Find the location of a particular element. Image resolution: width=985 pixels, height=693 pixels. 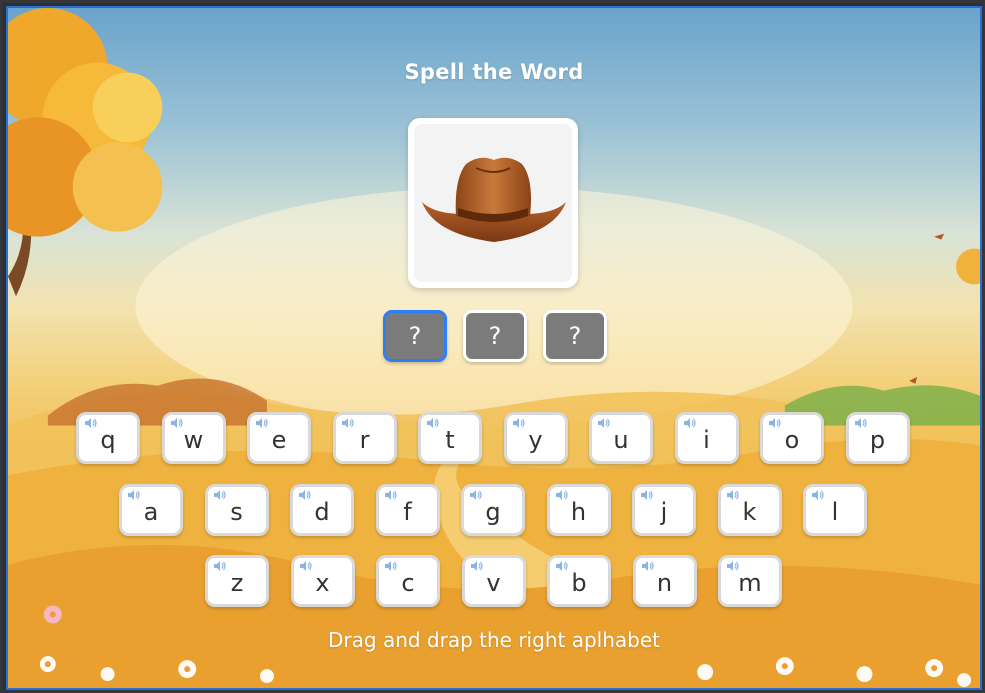

letter-key-label: v is located at coordinates (493, 583).